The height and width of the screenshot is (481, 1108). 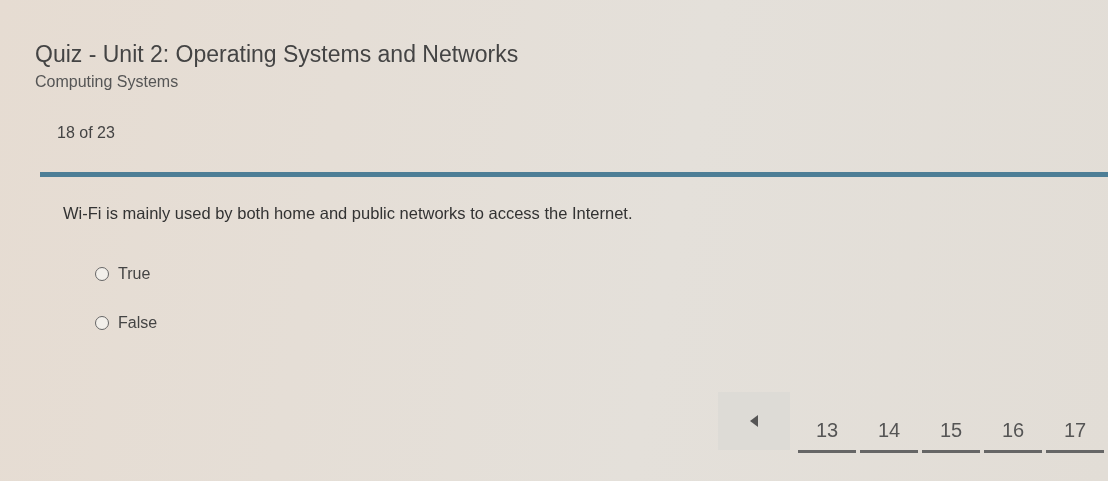 I want to click on page-number: 13, so click(x=827, y=431).